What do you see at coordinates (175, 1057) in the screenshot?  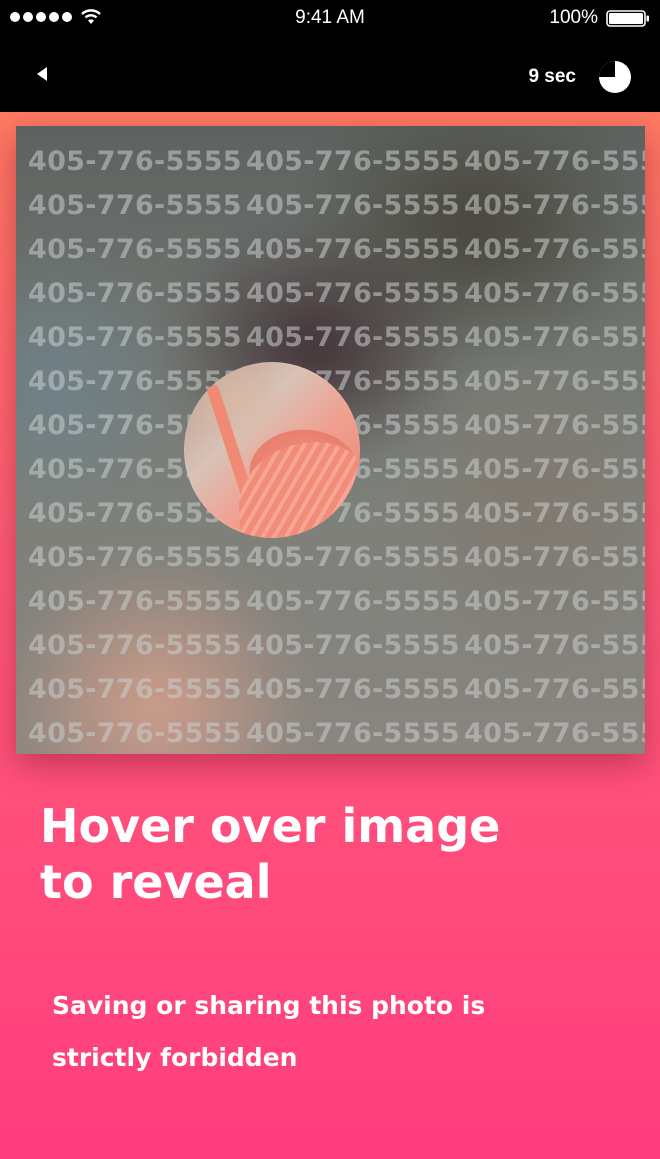 I see `warning-line: strictly forbidden` at bounding box center [175, 1057].